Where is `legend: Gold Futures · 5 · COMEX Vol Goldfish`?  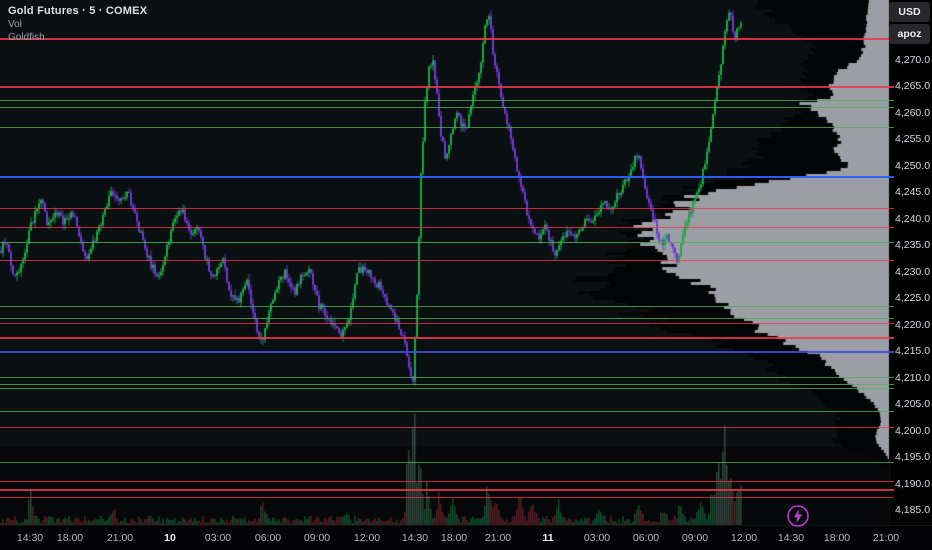 legend: Gold Futures · 5 · COMEX Vol Goldfish is located at coordinates (77, 24).